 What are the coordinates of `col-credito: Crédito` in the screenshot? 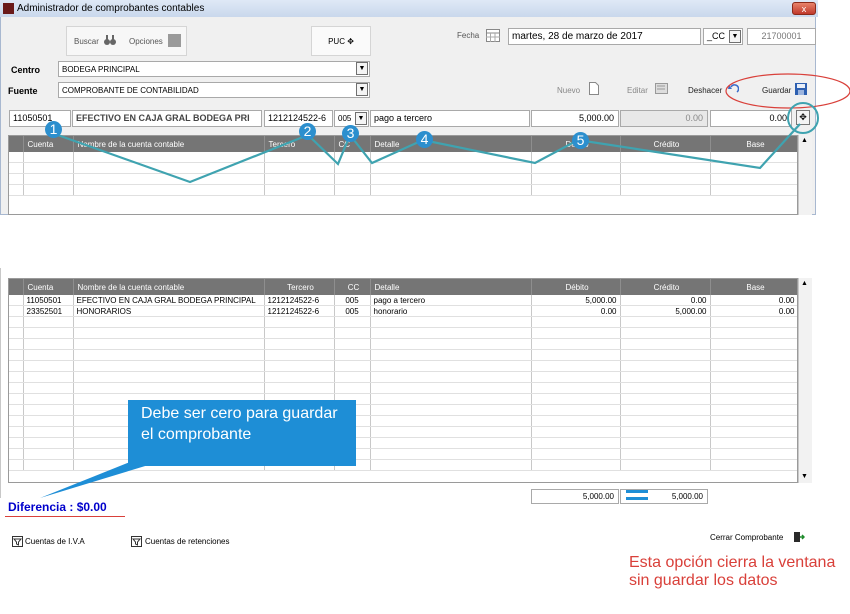 It's located at (665, 287).